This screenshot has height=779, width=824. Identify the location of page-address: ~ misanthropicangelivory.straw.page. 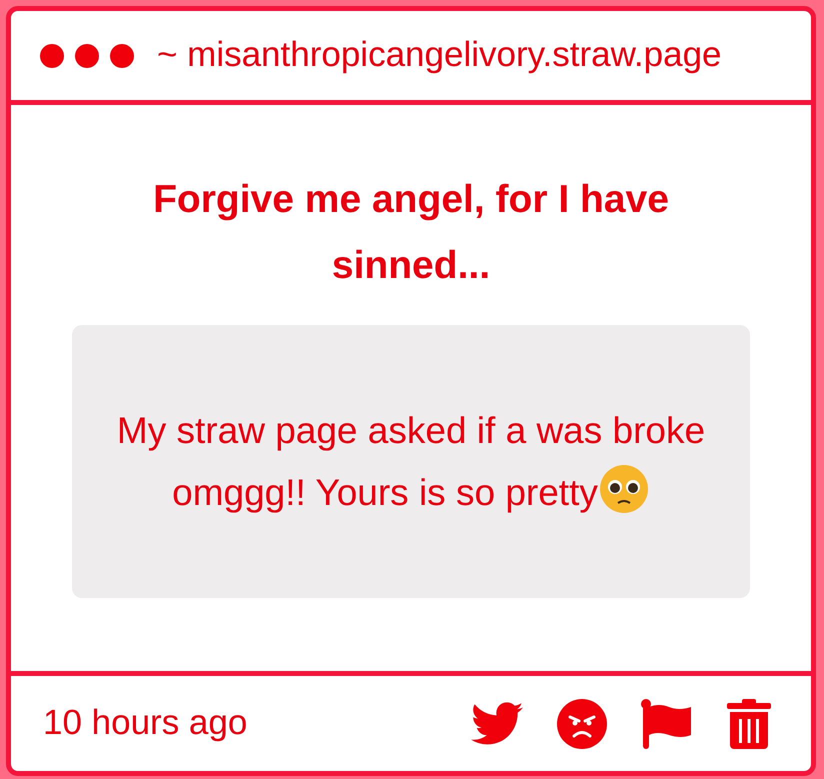
(439, 55).